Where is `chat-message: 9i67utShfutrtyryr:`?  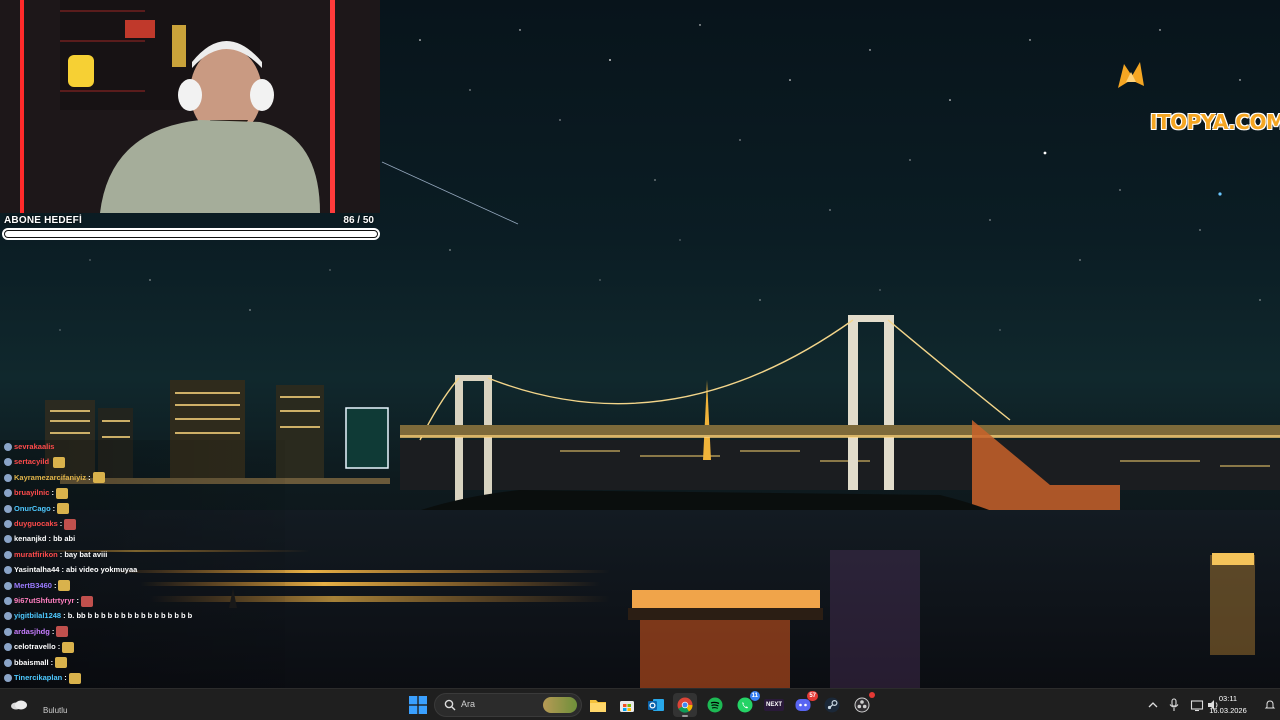
chat-message: 9i67utShfutrtyryr: is located at coordinates (48, 601).